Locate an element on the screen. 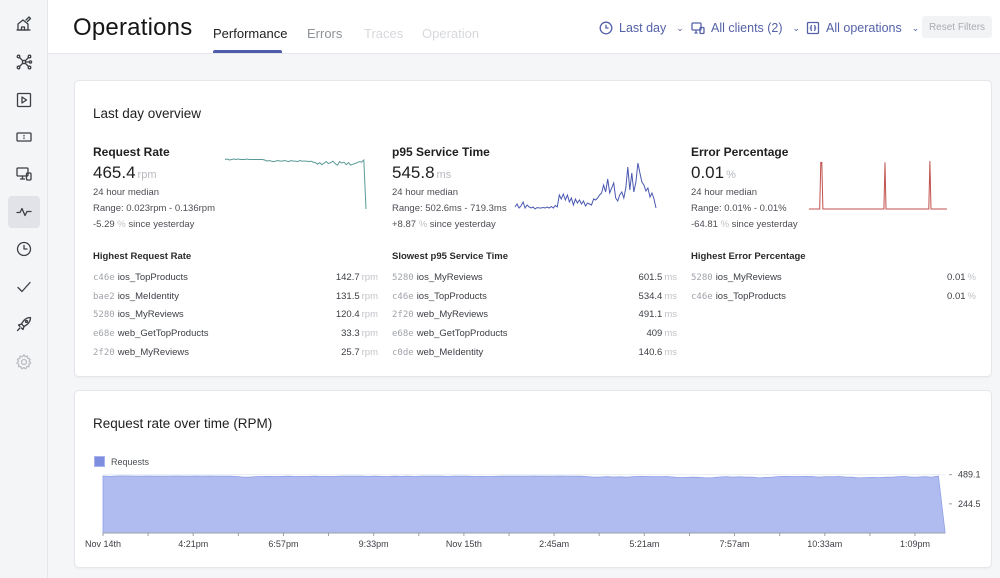  operation-hash: 5280 is located at coordinates (104, 315).